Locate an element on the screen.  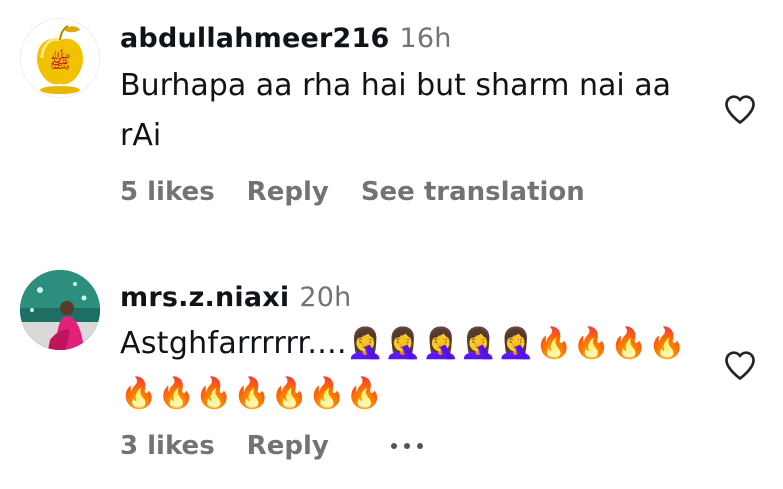
comment-username: mrs.z.niaxi 20h is located at coordinates (235, 297).